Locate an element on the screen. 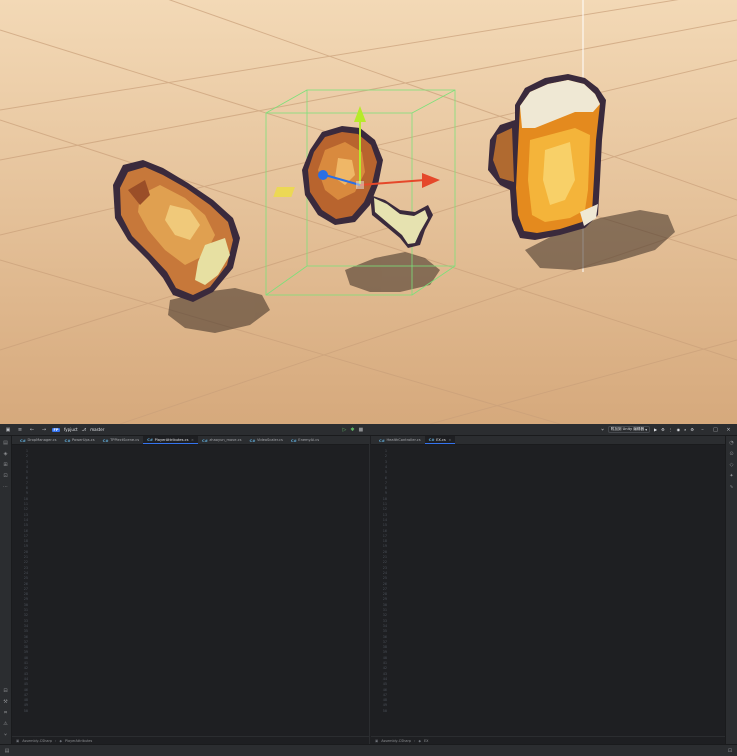  search-icon: ⌕ is located at coordinates (685, 429).